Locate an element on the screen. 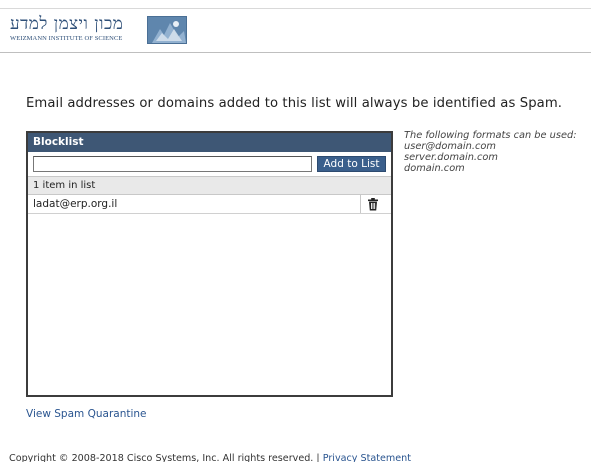  formats-hint: The following formats can be used: is located at coordinates (490, 135).